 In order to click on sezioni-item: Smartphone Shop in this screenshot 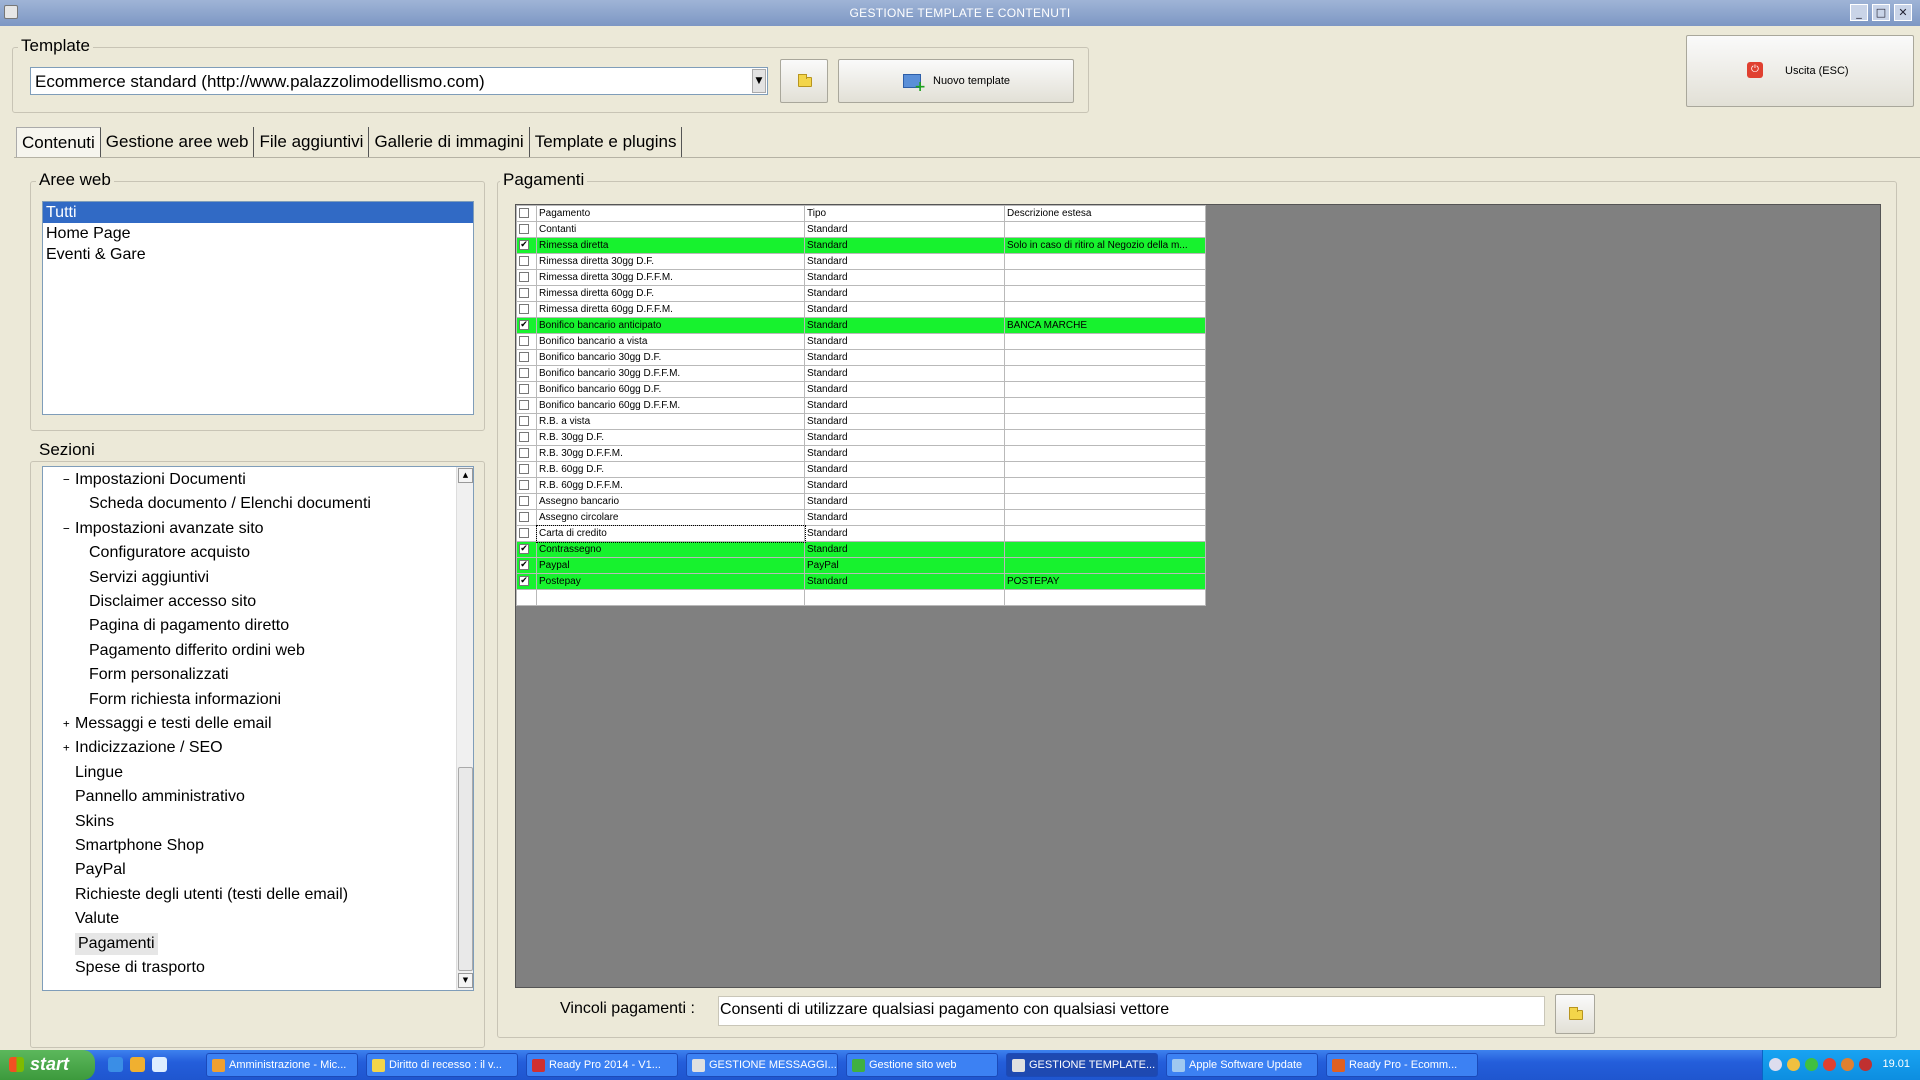, I will do `click(139, 846)`.